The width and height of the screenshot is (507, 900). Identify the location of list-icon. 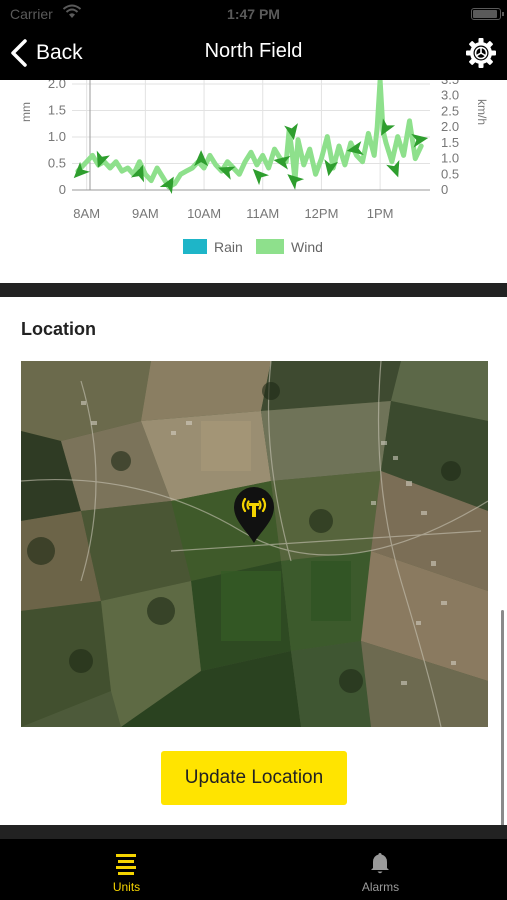
(126, 864).